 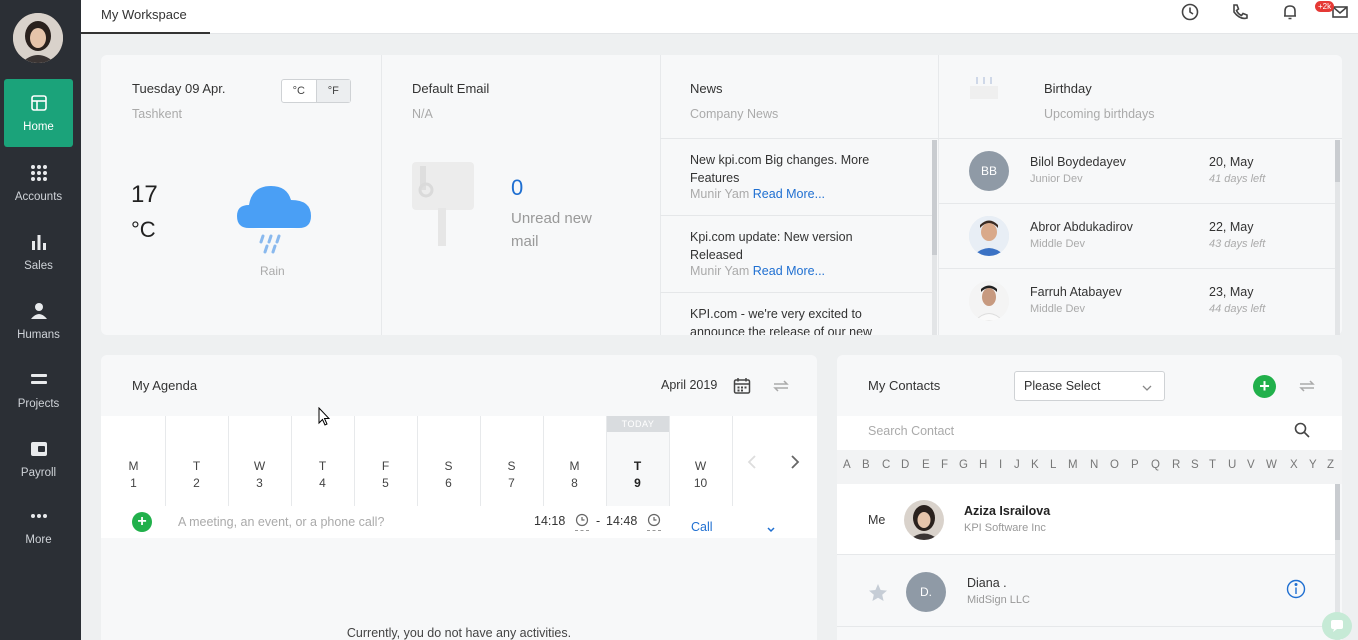 I want to click on letter-filter: H, so click(x=983, y=465).